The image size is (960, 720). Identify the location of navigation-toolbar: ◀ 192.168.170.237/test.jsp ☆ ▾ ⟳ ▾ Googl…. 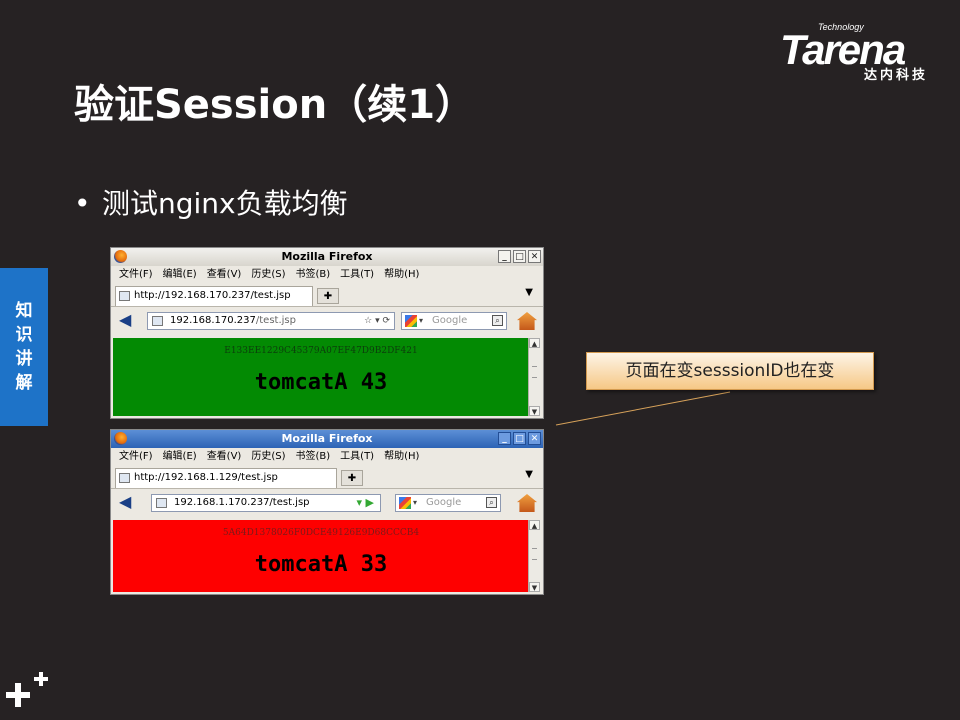
(327, 321).